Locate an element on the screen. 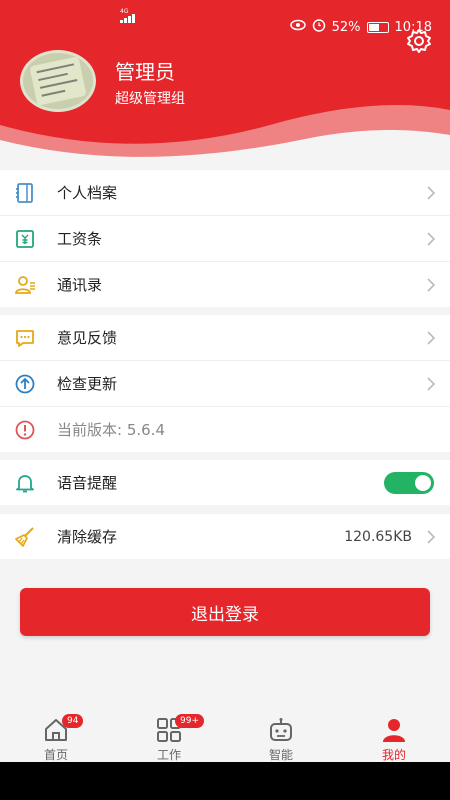 The image size is (450, 800). menu-label: 意见反馈 is located at coordinates (87, 338).